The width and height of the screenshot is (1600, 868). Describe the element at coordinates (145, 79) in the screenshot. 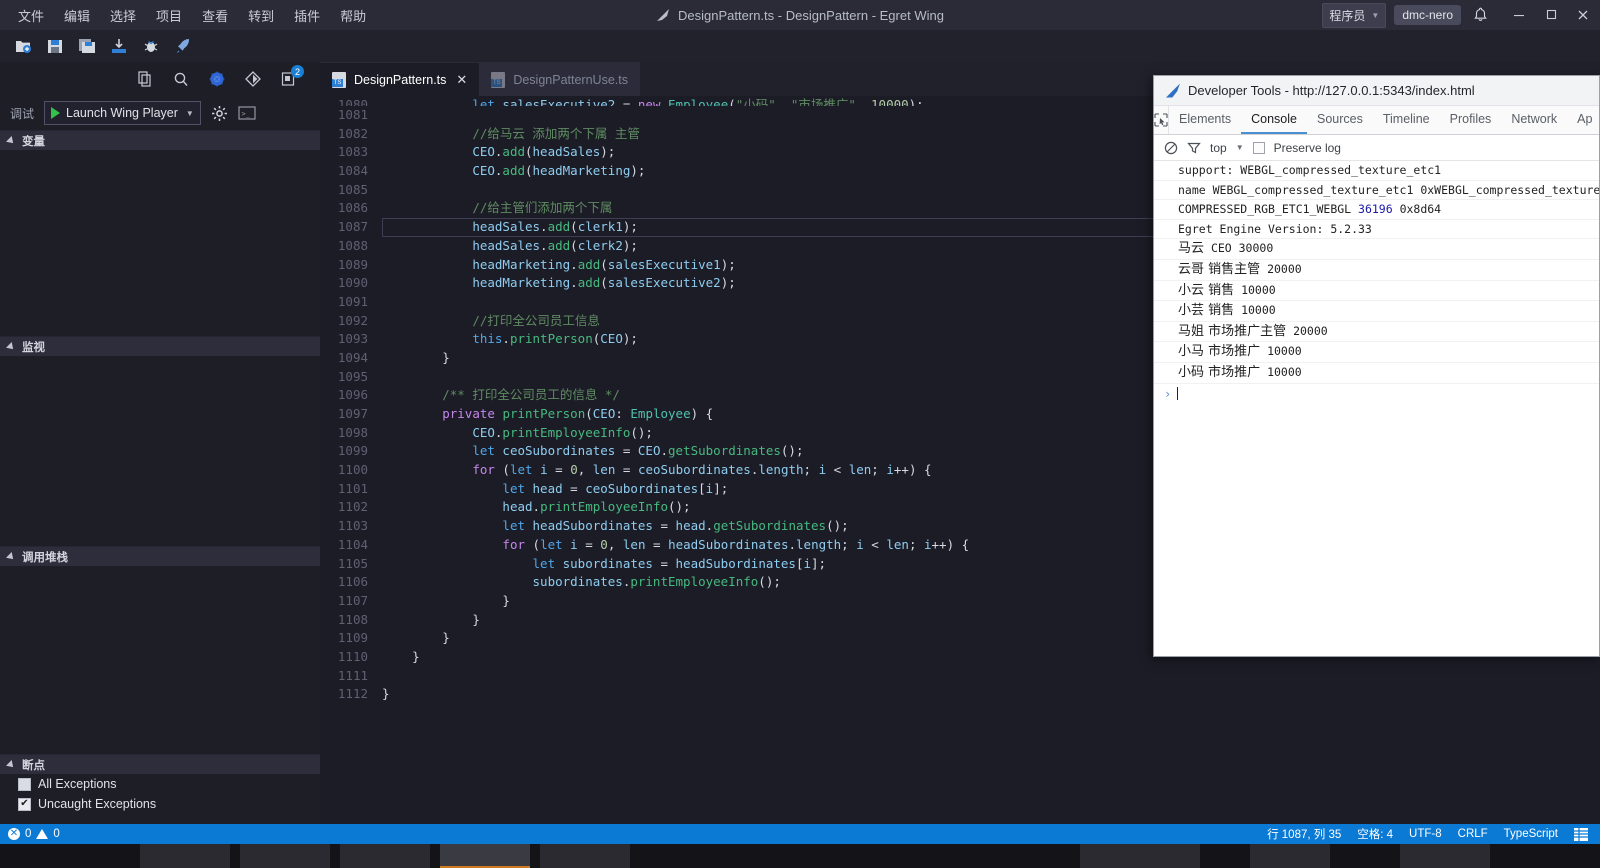

I see `explorer-icon` at that location.